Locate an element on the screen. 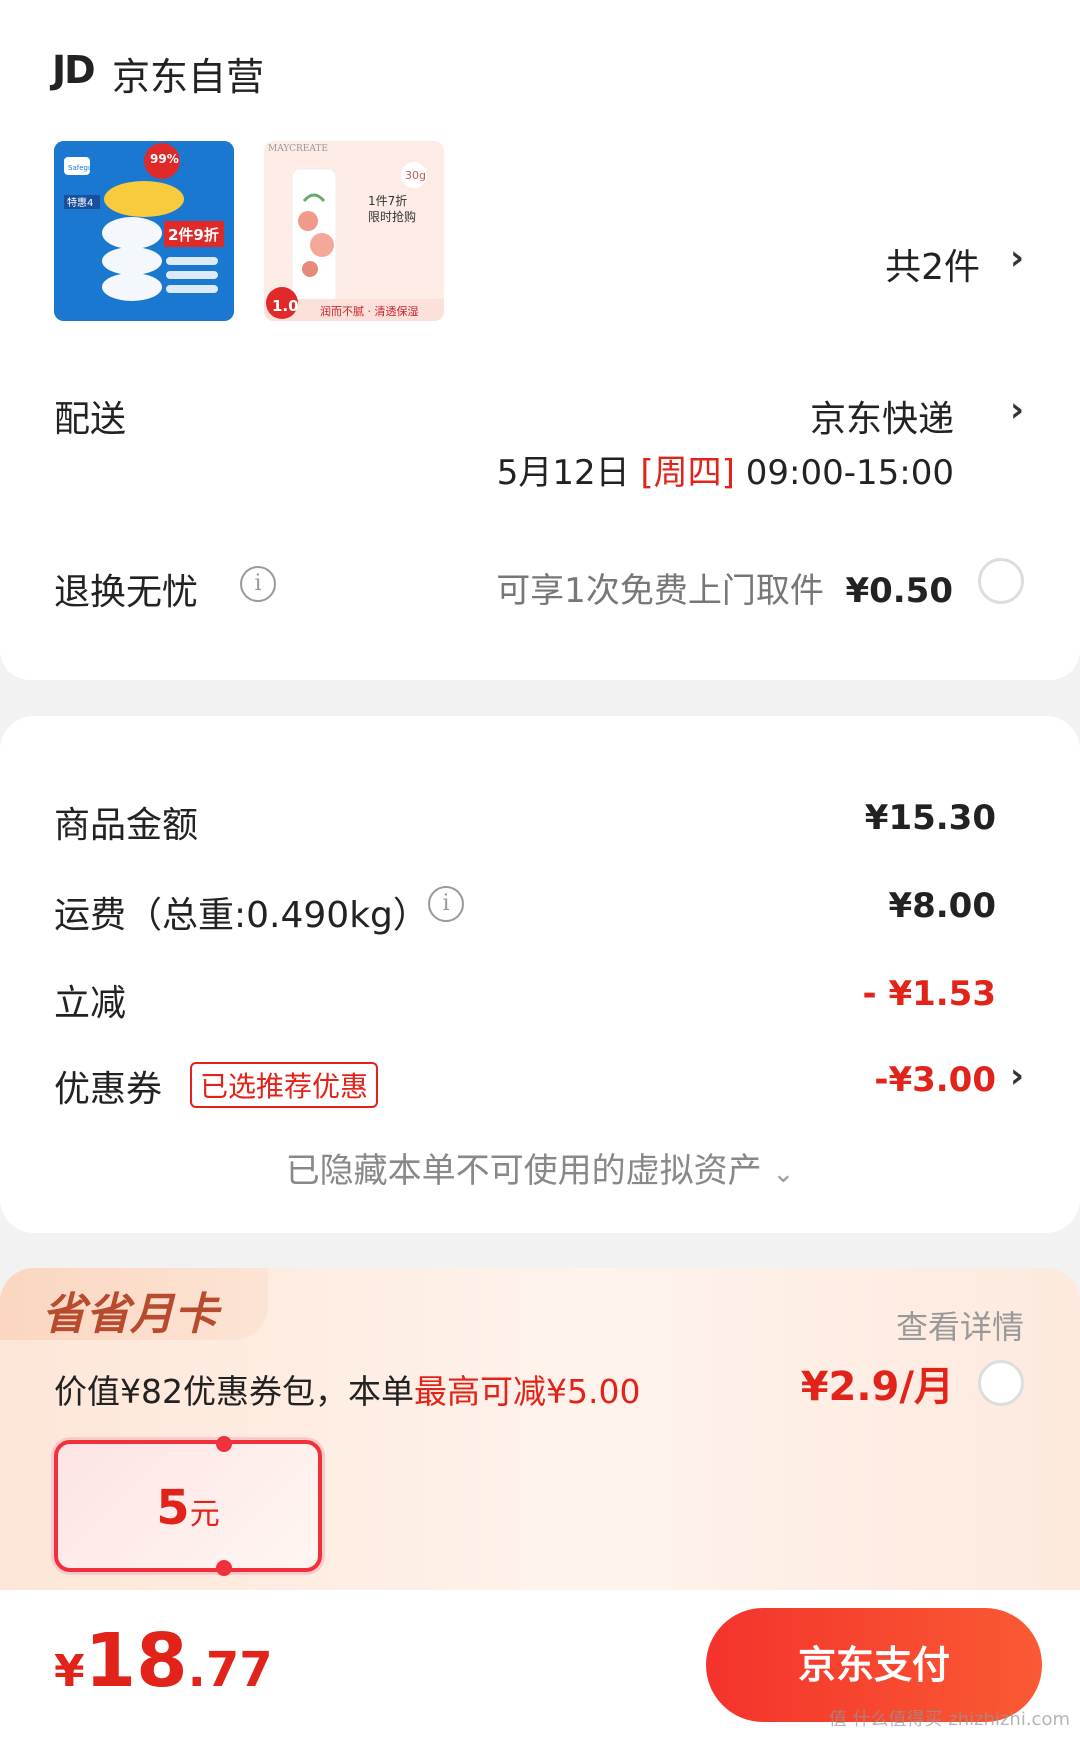 The image size is (1080, 1739). coupon-value-number: 5 is located at coordinates (173, 1508).